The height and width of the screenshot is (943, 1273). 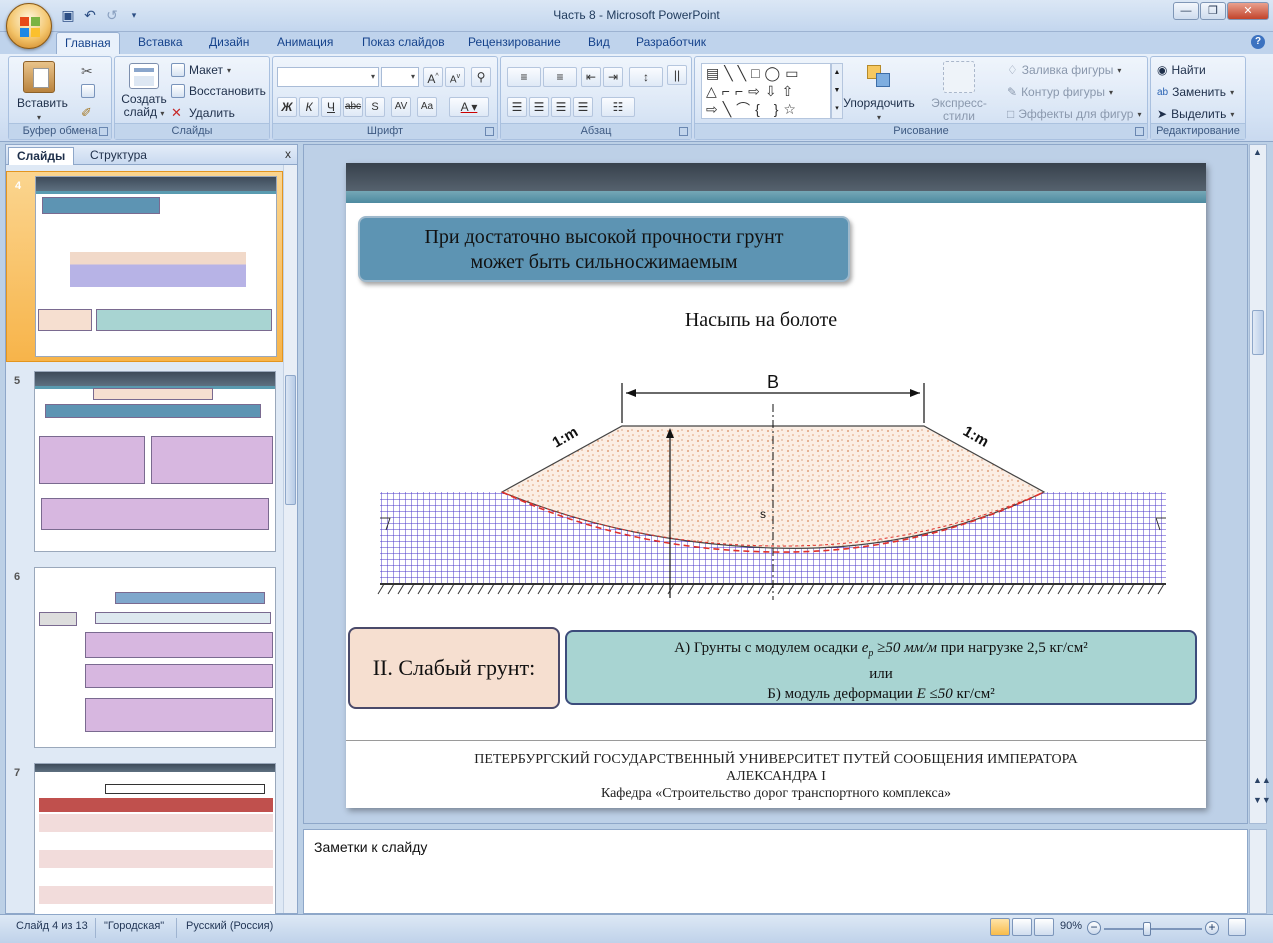 I want to click on copy-icon, so click(x=88, y=91).